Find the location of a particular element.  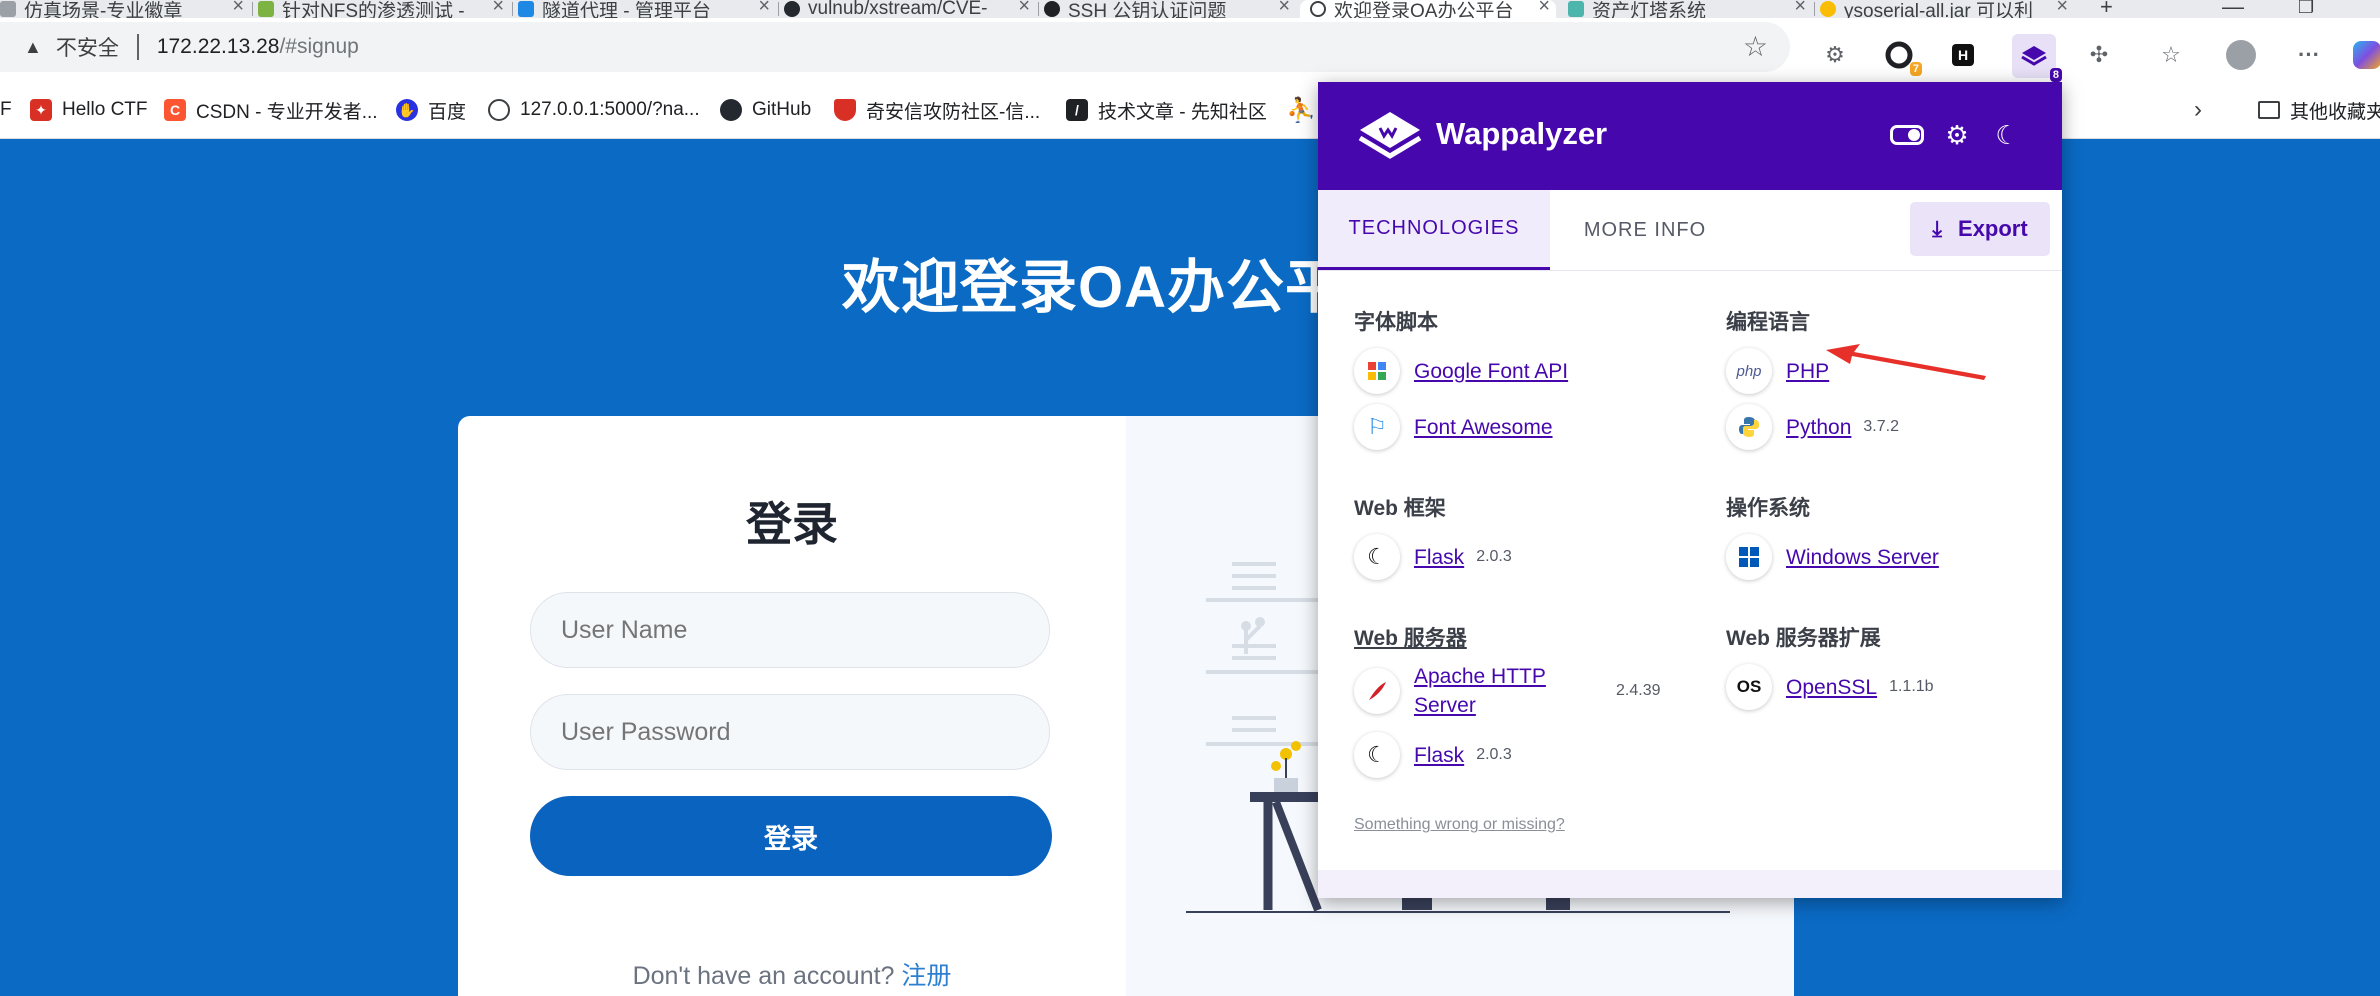

tab-5: SSH 公钥认证问题 × is located at coordinates (1170, 9).